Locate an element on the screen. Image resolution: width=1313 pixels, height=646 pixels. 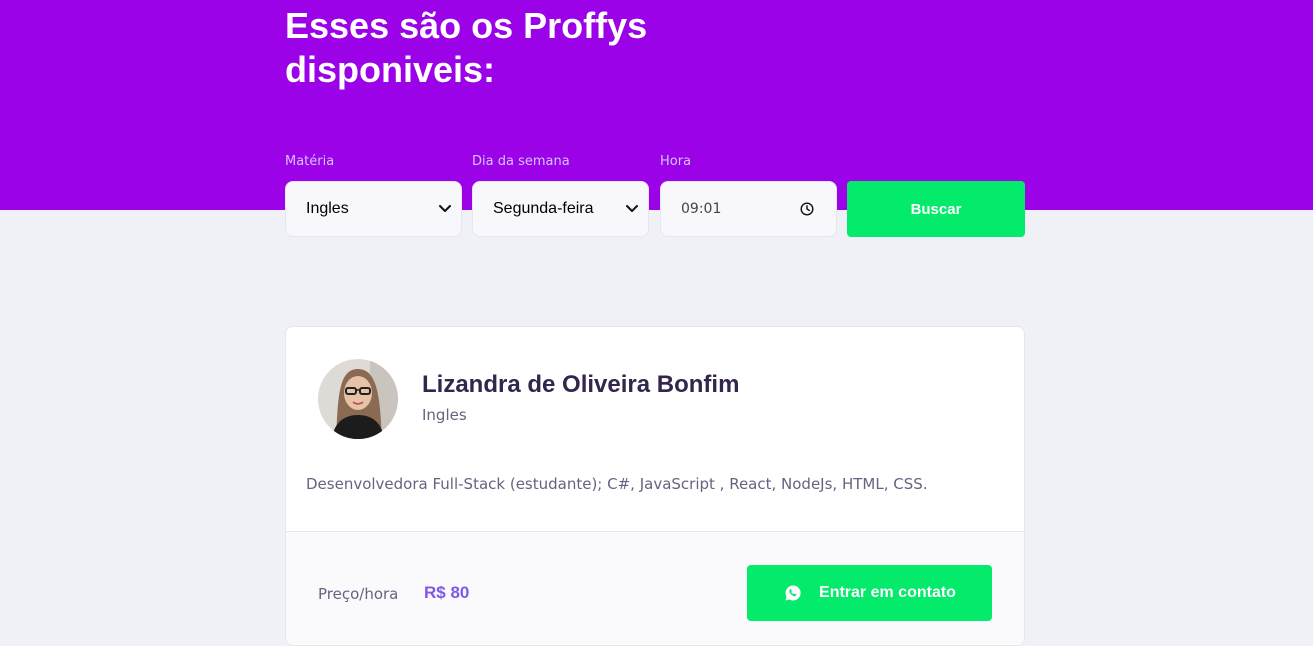
teacher-subject: Ingles is located at coordinates (444, 415).